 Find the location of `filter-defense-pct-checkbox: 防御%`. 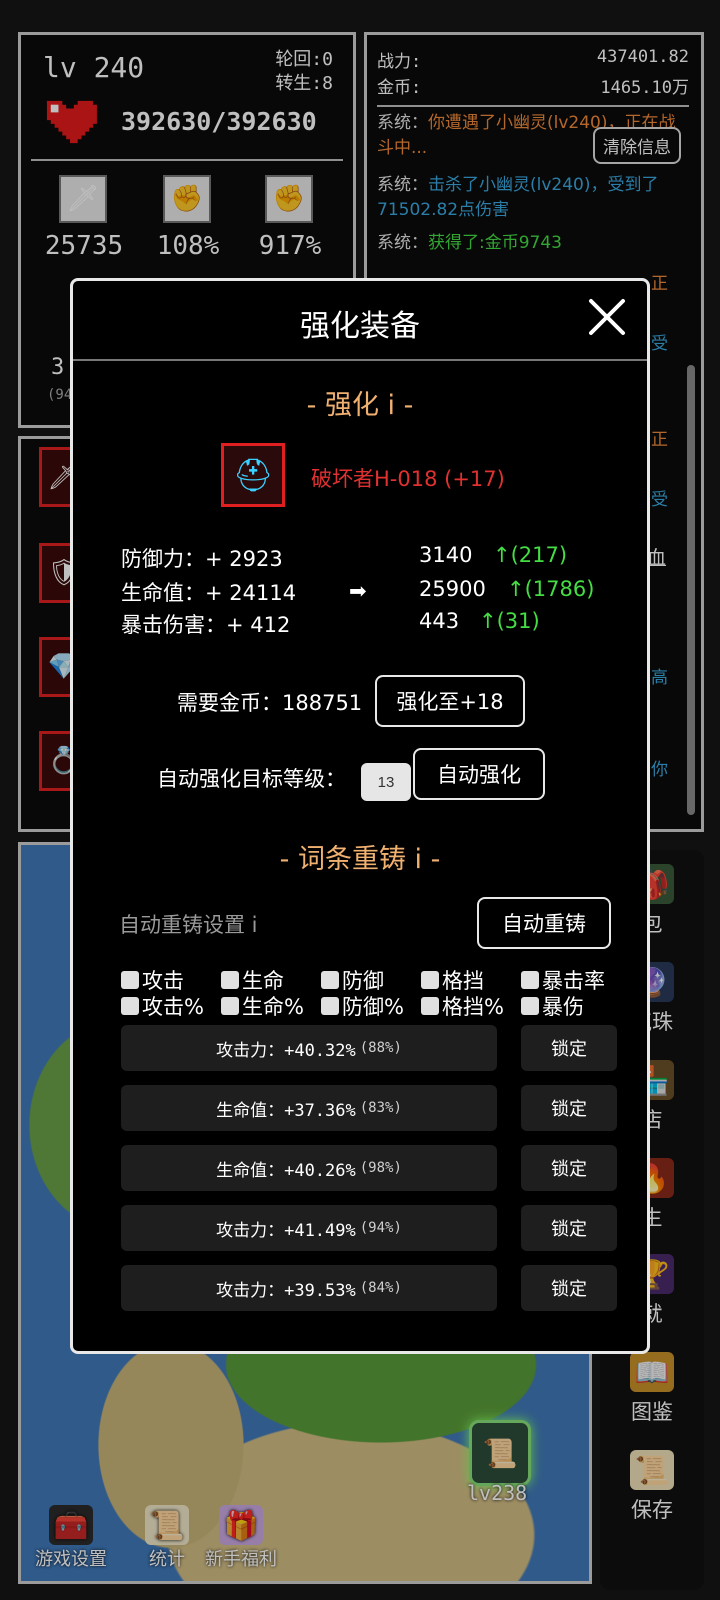

filter-defense-pct-checkbox: 防御% is located at coordinates (371, 1006).